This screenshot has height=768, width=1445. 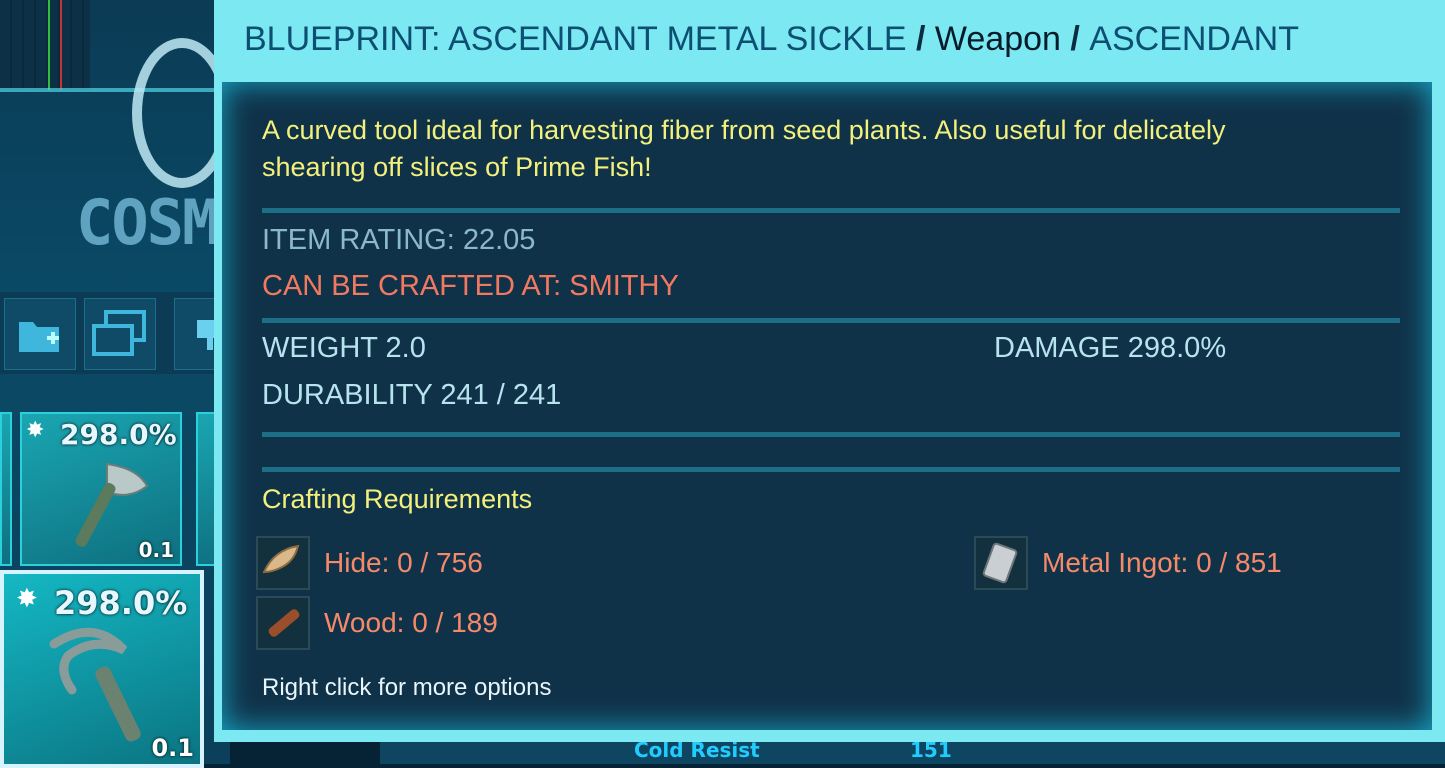 I want to click on crafted-at: CAN BE CRAFTED AT: SMITHY, so click(x=470, y=286).